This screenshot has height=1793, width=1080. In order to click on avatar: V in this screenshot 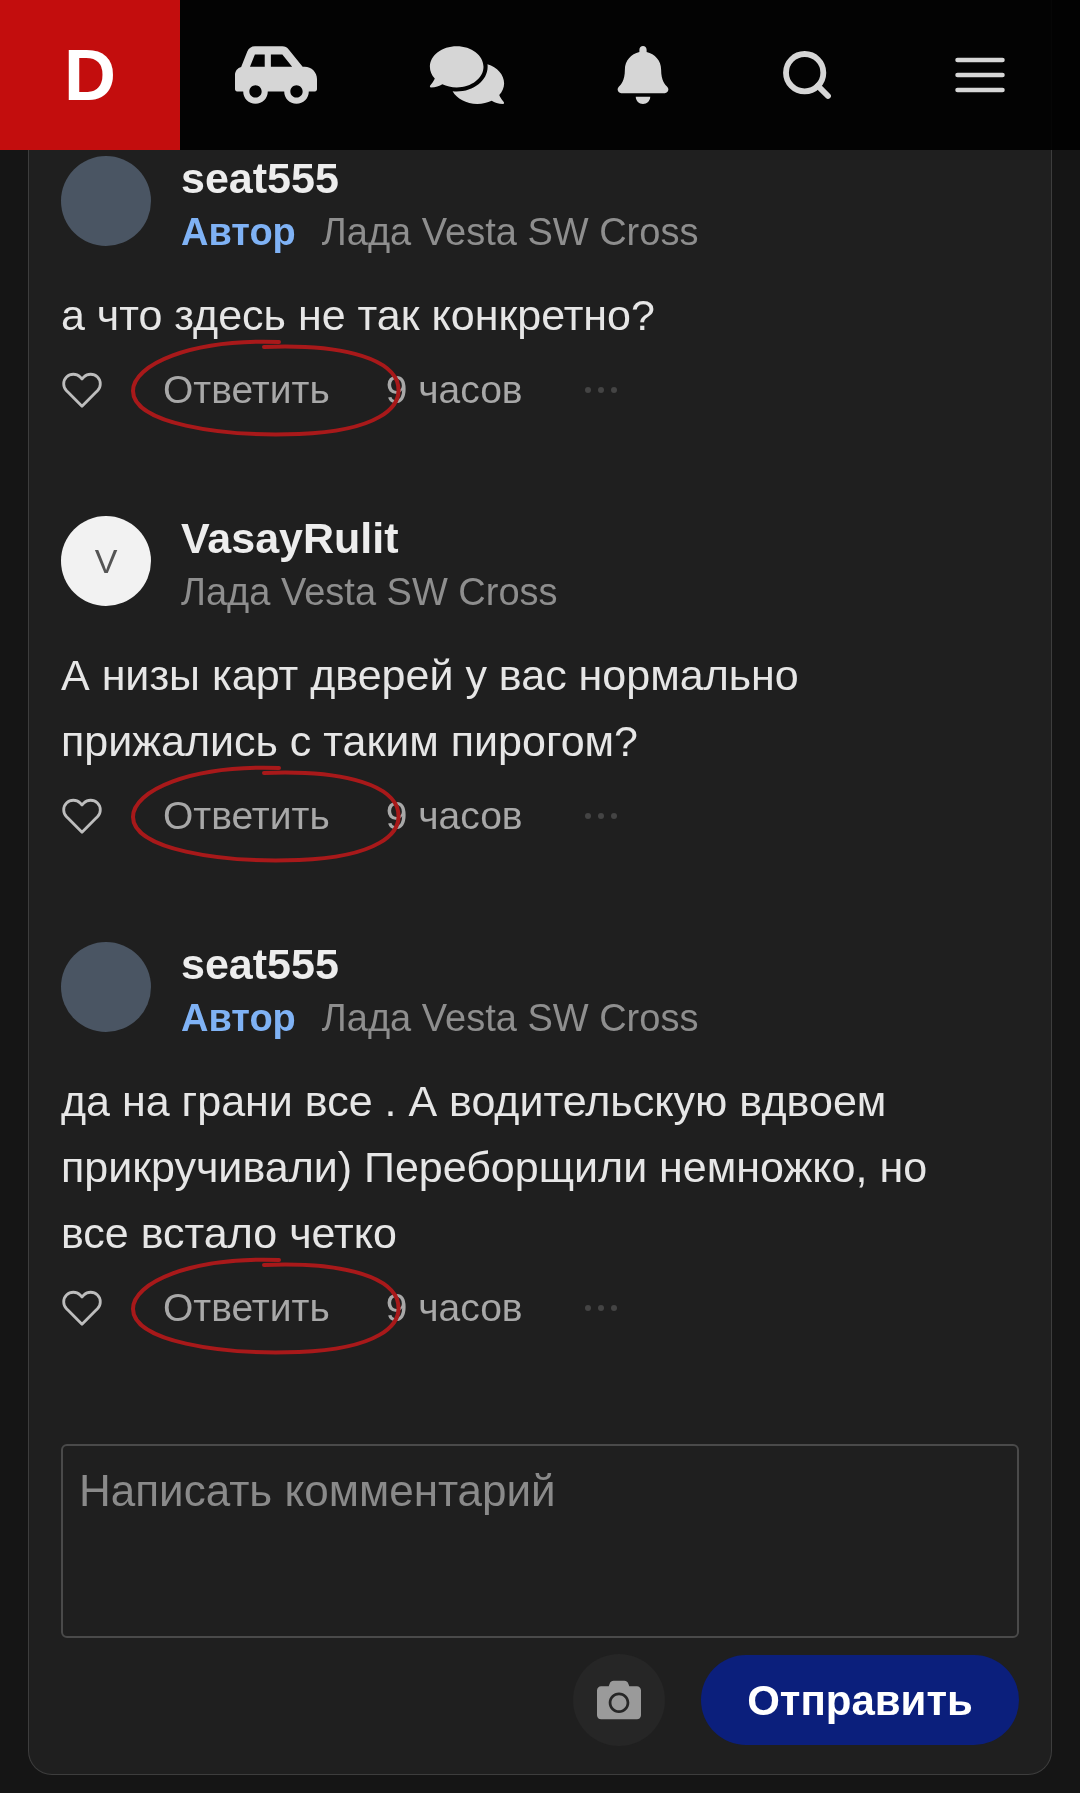, I will do `click(106, 561)`.